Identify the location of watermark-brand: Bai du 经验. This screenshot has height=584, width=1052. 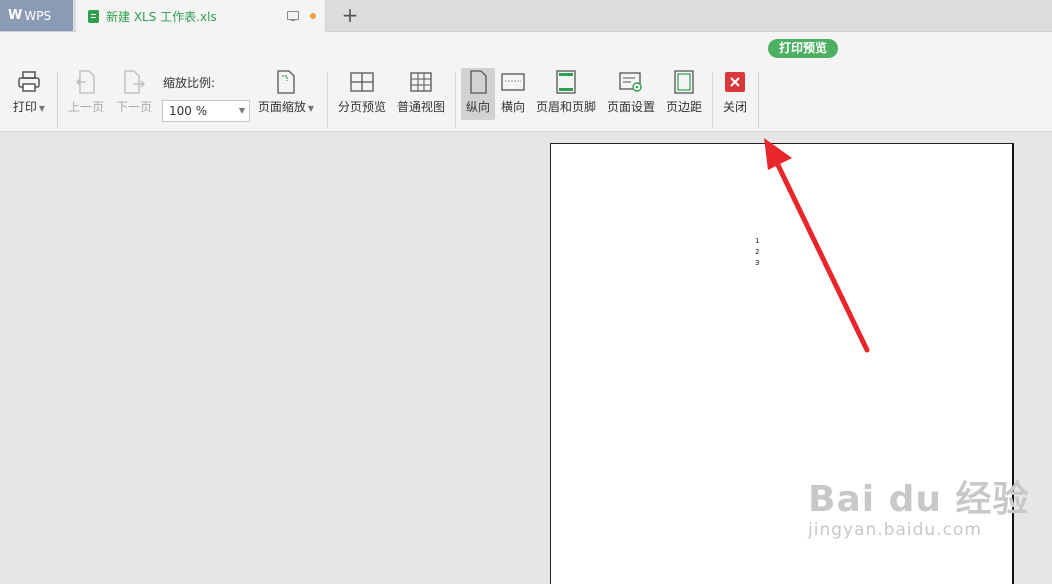
(919, 499).